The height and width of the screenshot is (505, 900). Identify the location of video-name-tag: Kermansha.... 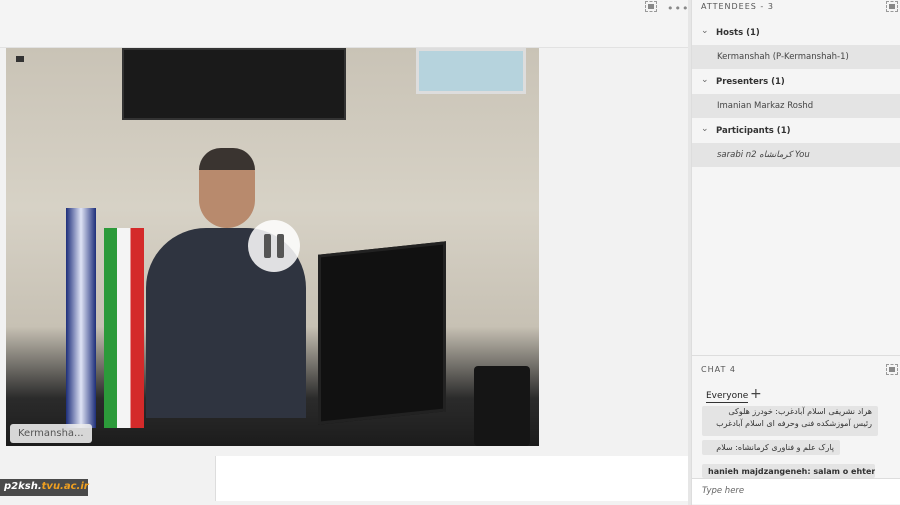
(51, 433).